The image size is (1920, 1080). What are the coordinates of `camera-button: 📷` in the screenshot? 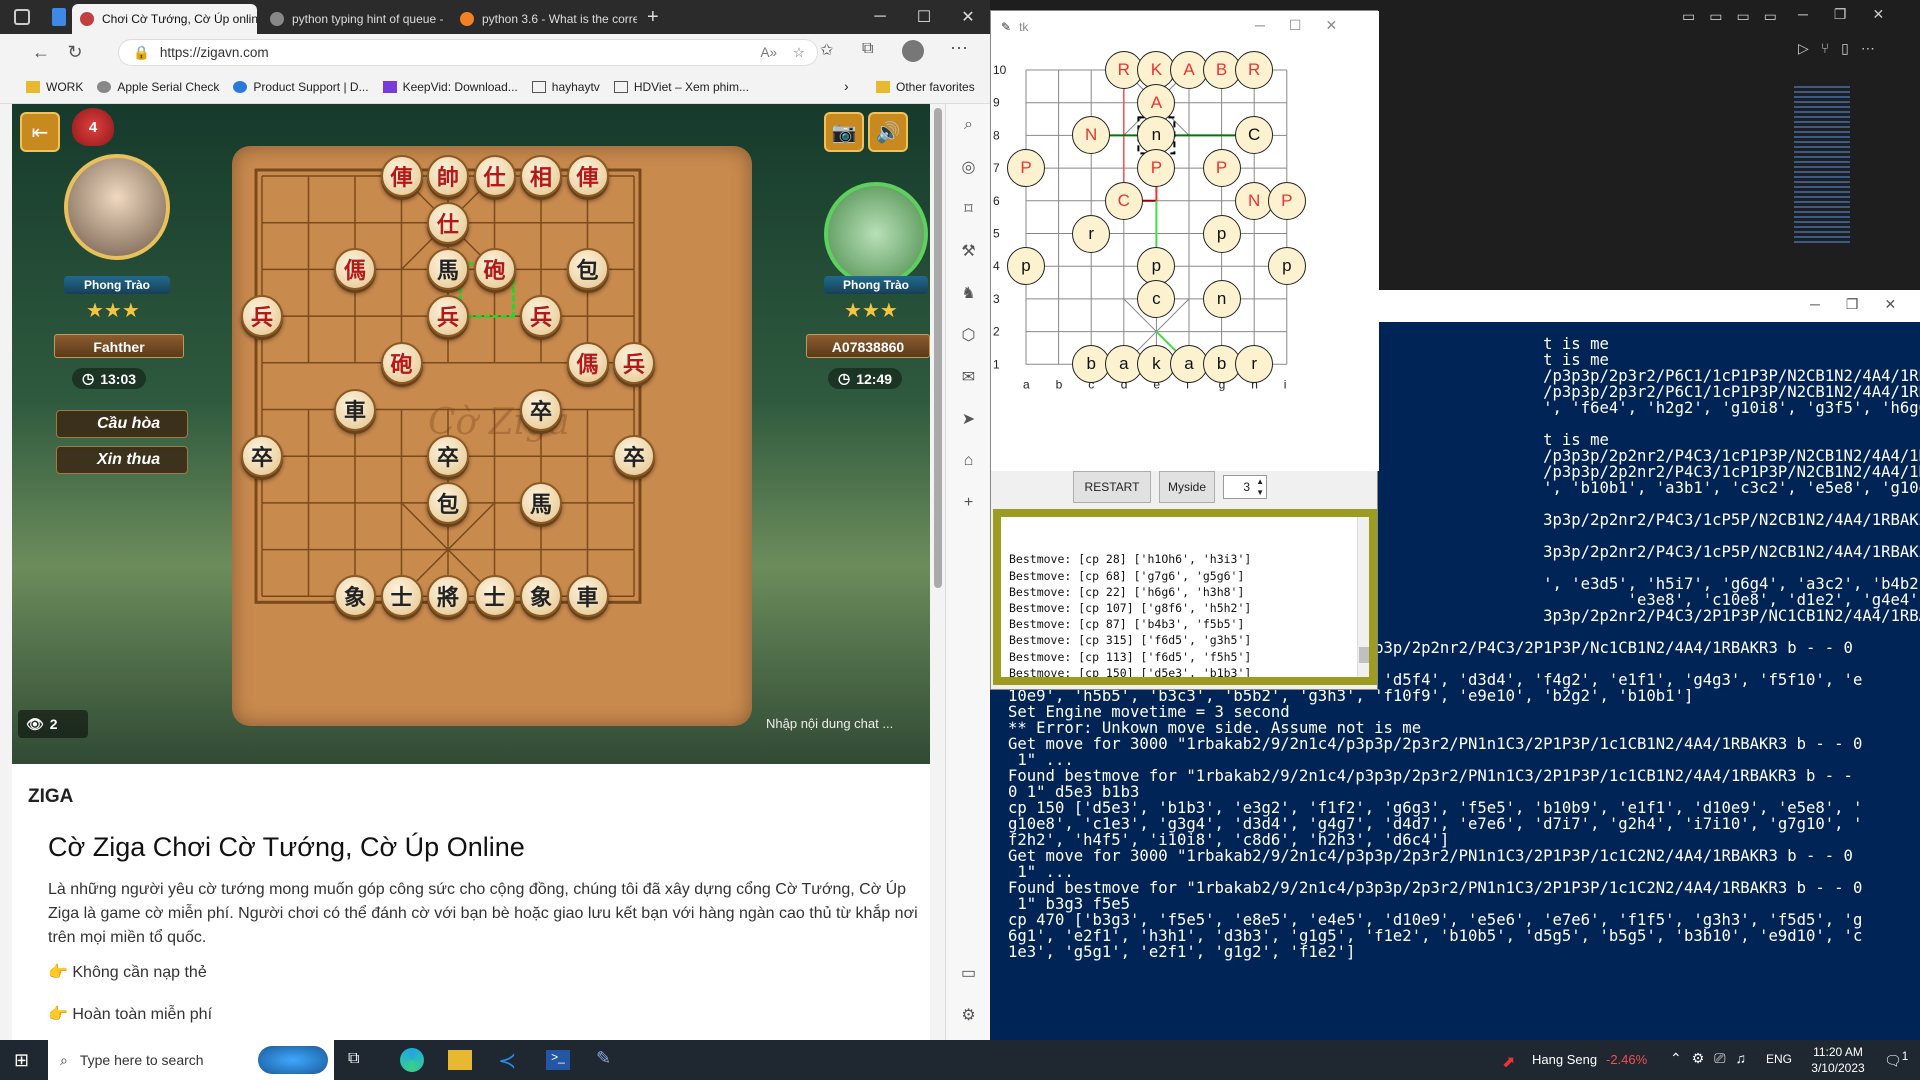 It's located at (844, 132).